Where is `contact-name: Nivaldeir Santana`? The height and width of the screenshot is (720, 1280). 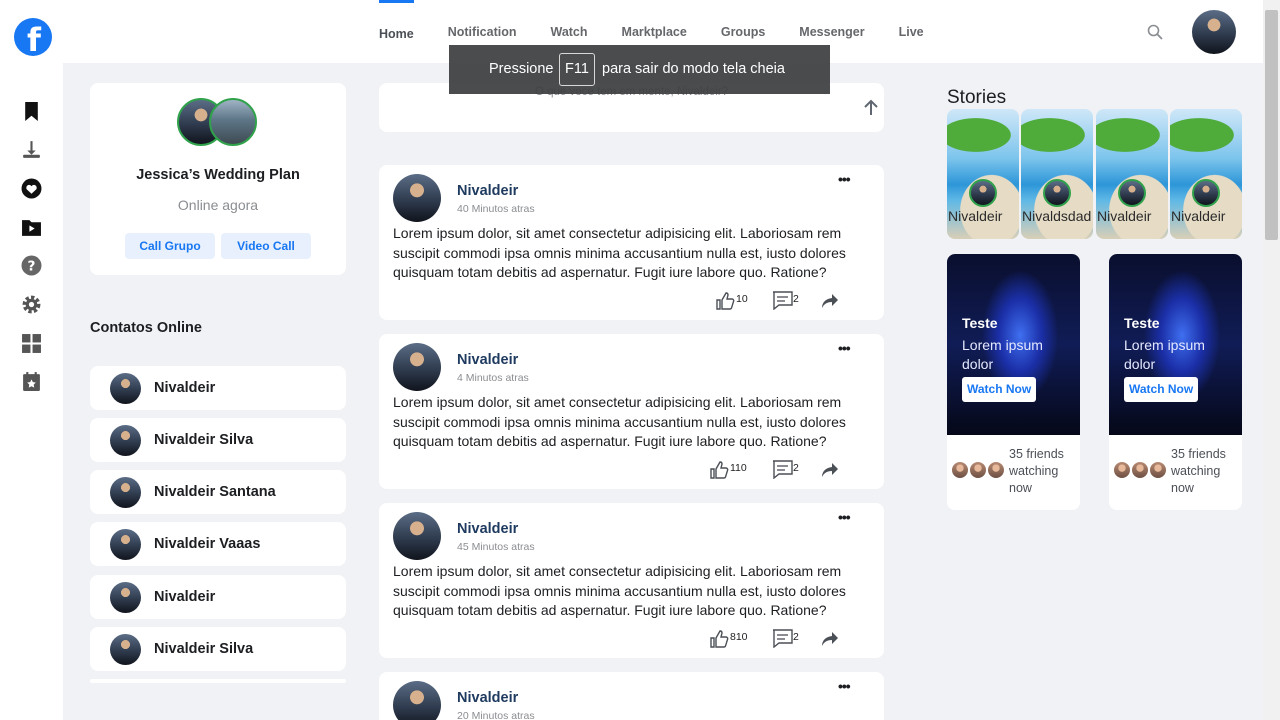
contact-name: Nivaldeir Santana is located at coordinates (215, 492).